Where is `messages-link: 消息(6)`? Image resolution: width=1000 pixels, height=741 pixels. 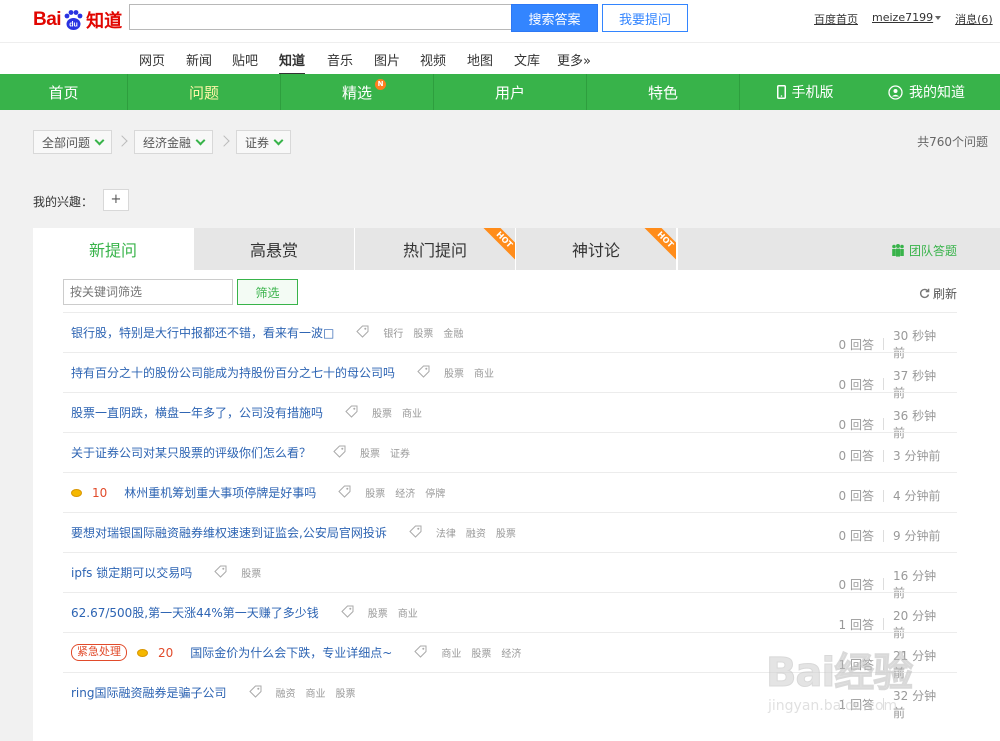 messages-link: 消息(6) is located at coordinates (974, 19).